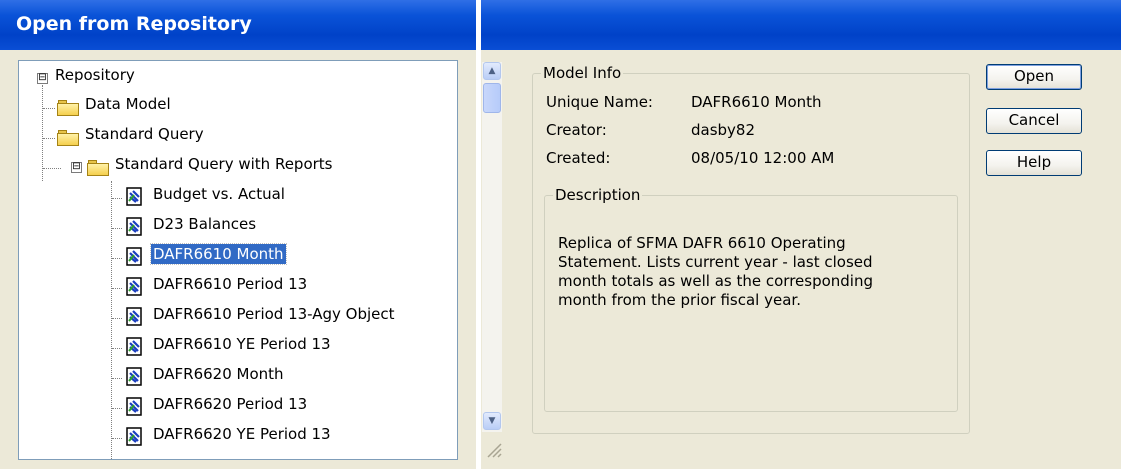  I want to click on tree-report-item: D23 Balances, so click(204, 224).